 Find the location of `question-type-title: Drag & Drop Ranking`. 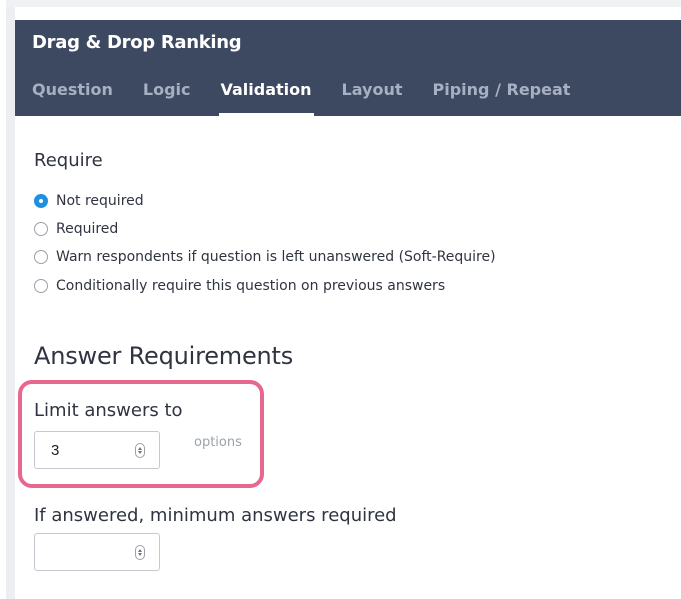

question-type-title: Drag & Drop Ranking is located at coordinates (137, 42).